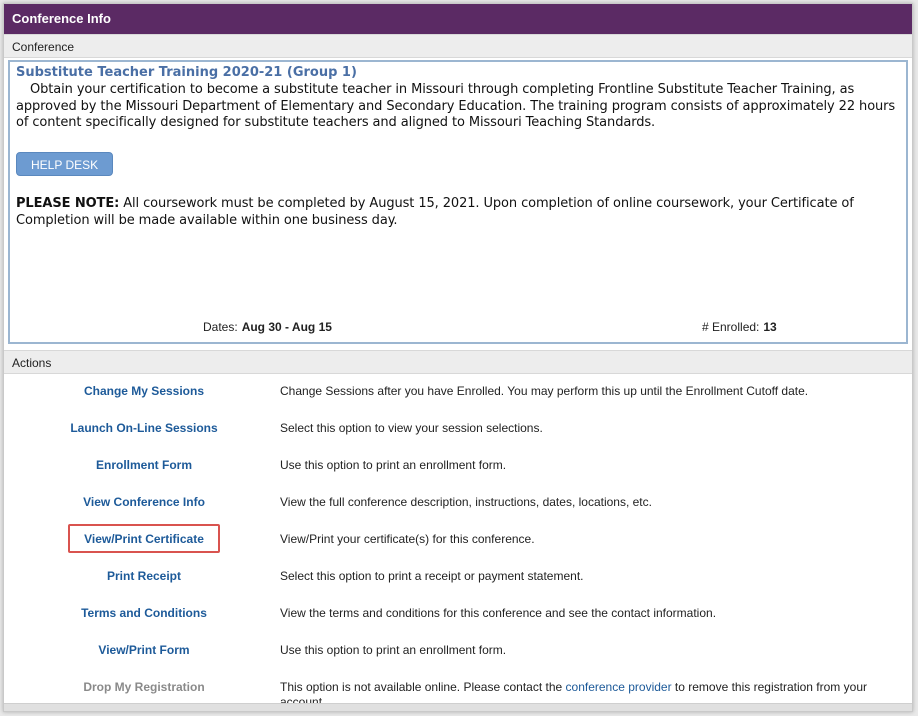  Describe the element at coordinates (65, 163) in the screenshot. I see `help-desk-button: HELP DESK` at that location.